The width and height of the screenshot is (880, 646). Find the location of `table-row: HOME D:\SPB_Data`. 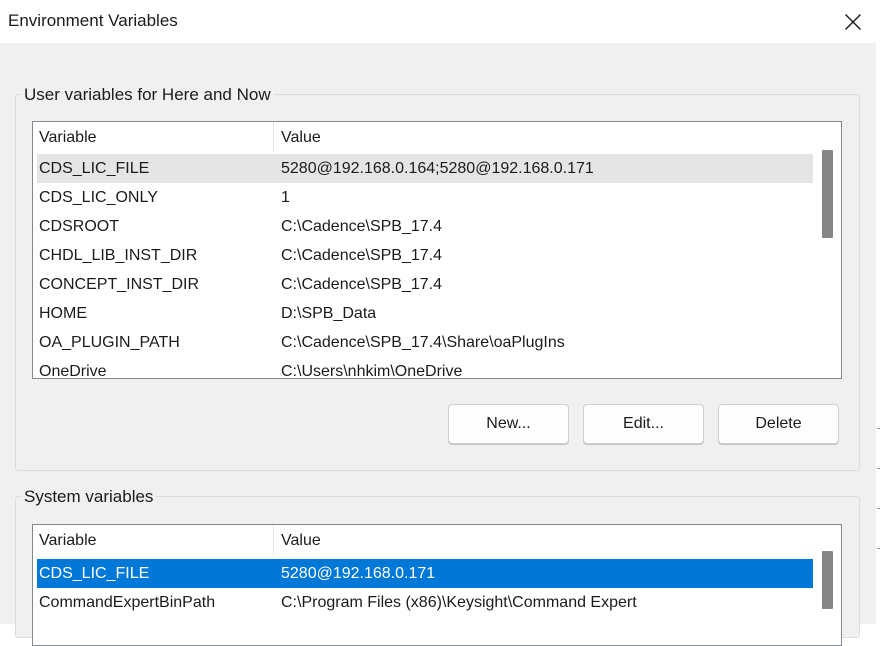

table-row: HOME D:\SPB_Data is located at coordinates (425, 313).